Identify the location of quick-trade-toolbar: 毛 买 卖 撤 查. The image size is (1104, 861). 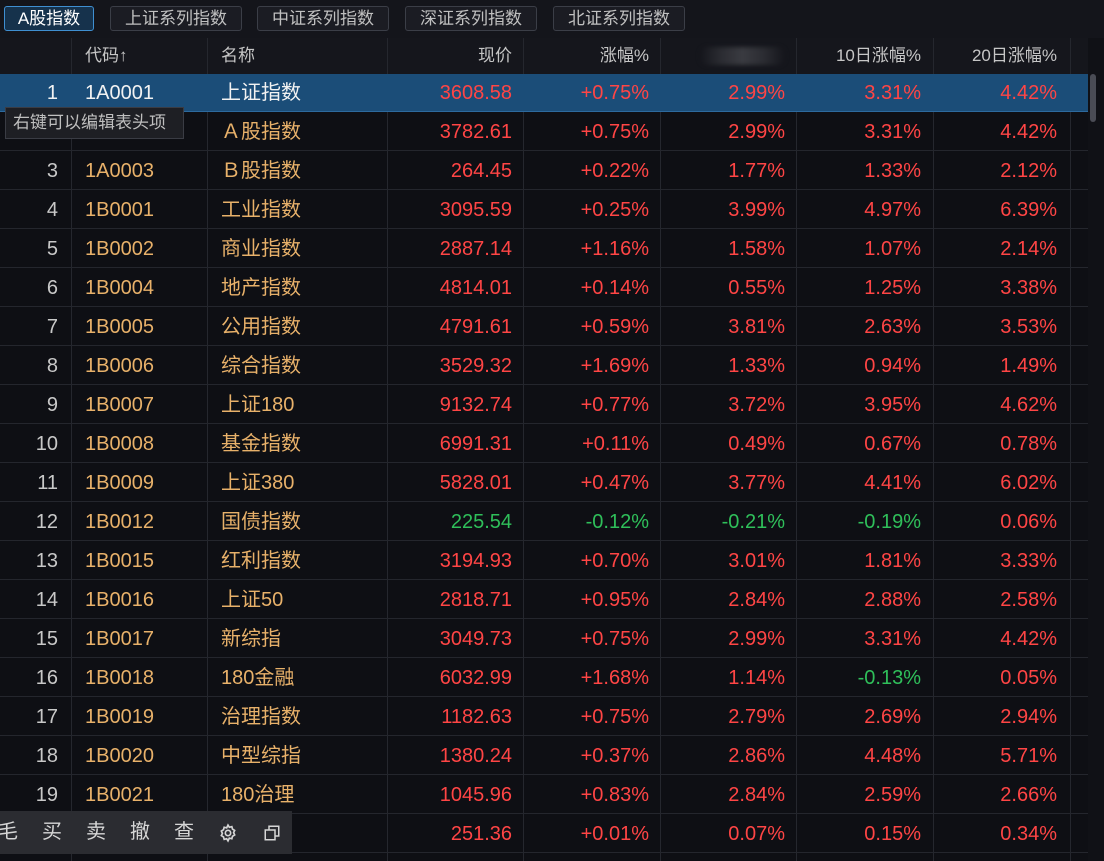
(146, 832).